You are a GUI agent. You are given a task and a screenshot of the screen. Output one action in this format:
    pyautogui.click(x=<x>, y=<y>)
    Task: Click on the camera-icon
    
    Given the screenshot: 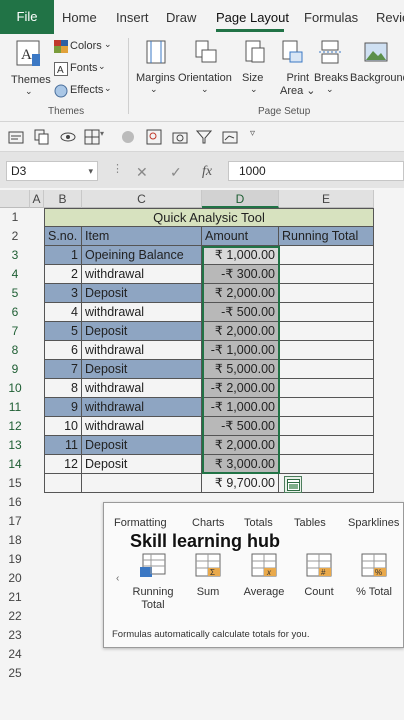 What is the action you would take?
    pyautogui.click(x=180, y=137)
    